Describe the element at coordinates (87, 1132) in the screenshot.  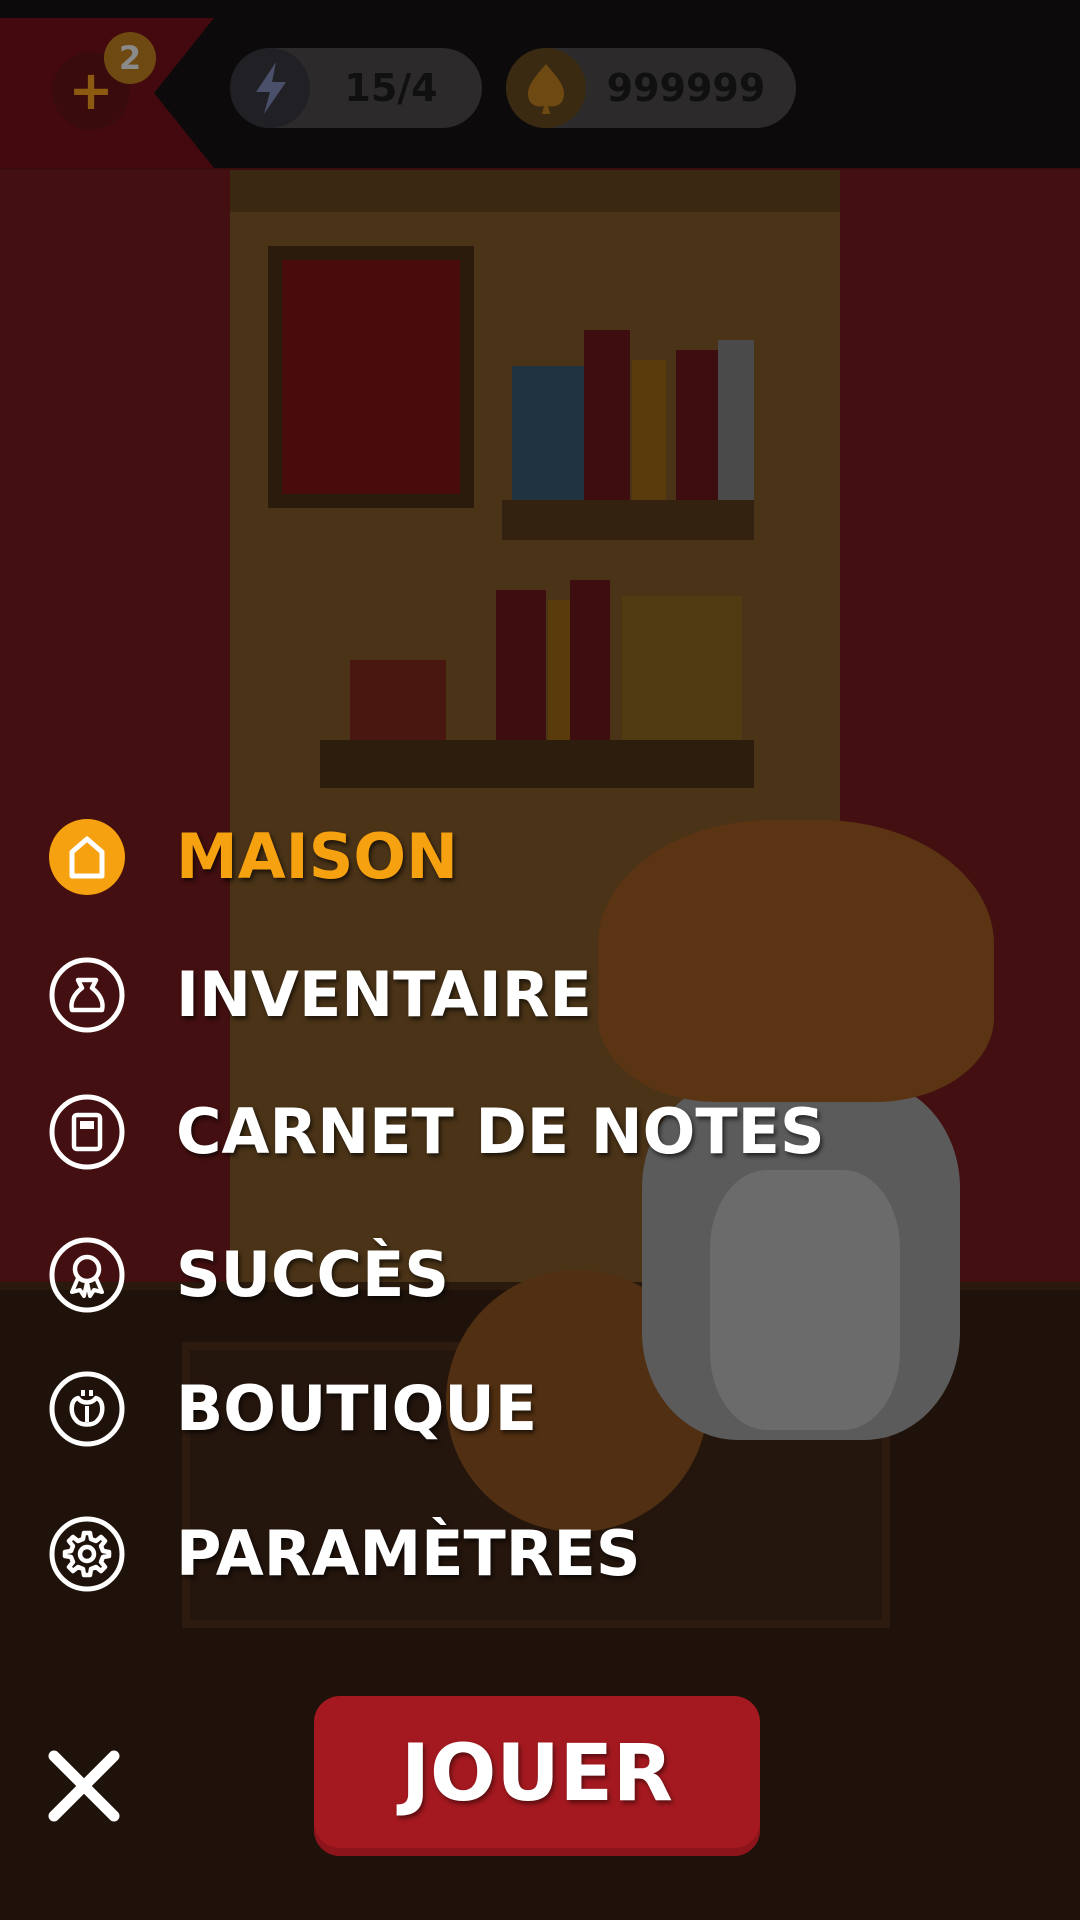
I see `notebook-icon` at that location.